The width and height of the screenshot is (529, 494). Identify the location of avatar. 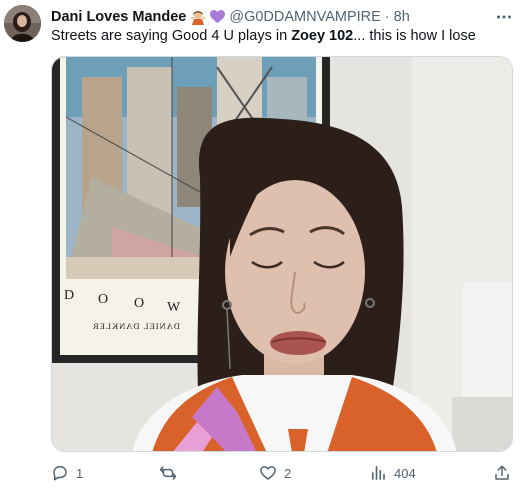
(22, 23).